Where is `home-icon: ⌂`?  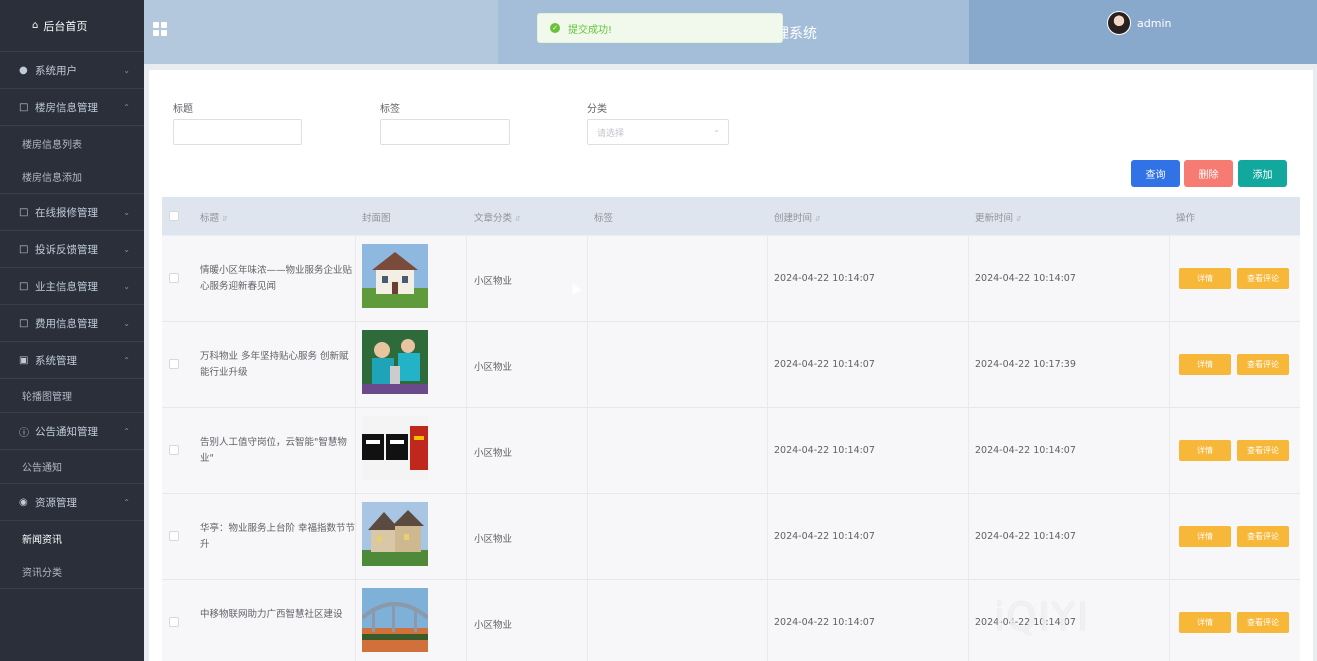 home-icon: ⌂ is located at coordinates (35, 25).